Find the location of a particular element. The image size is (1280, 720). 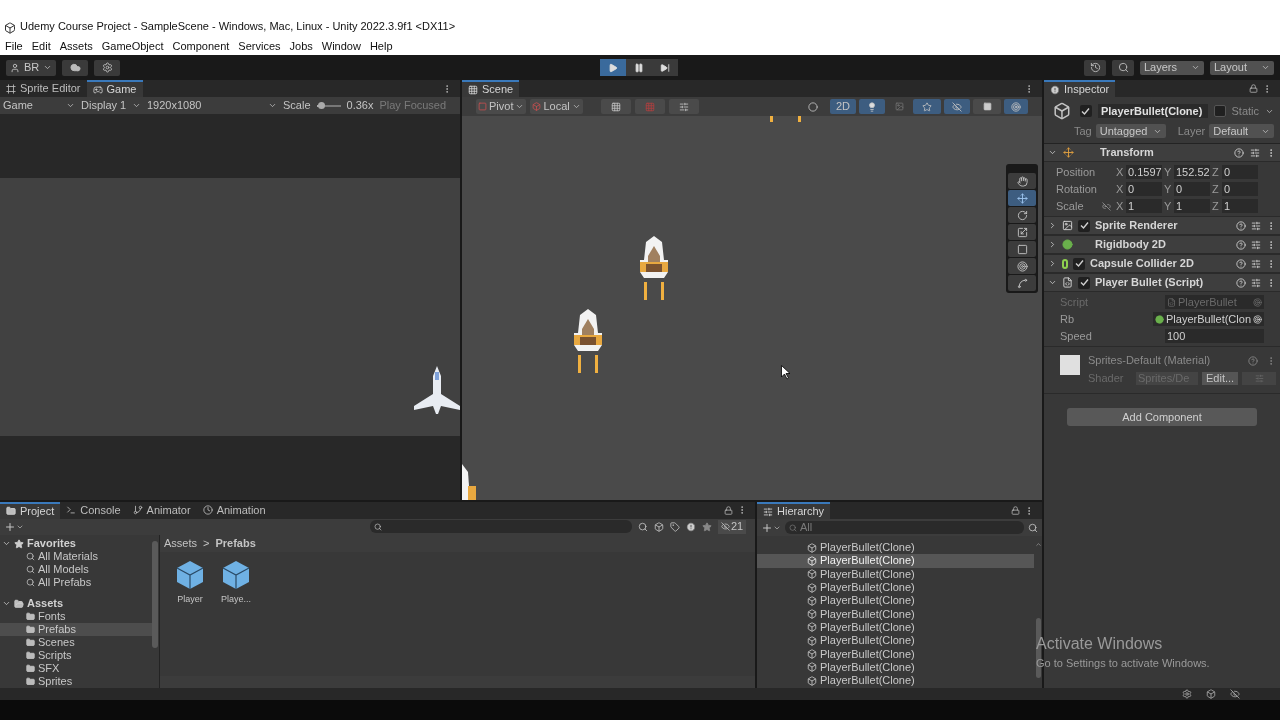

cloud-button is located at coordinates (75, 67).